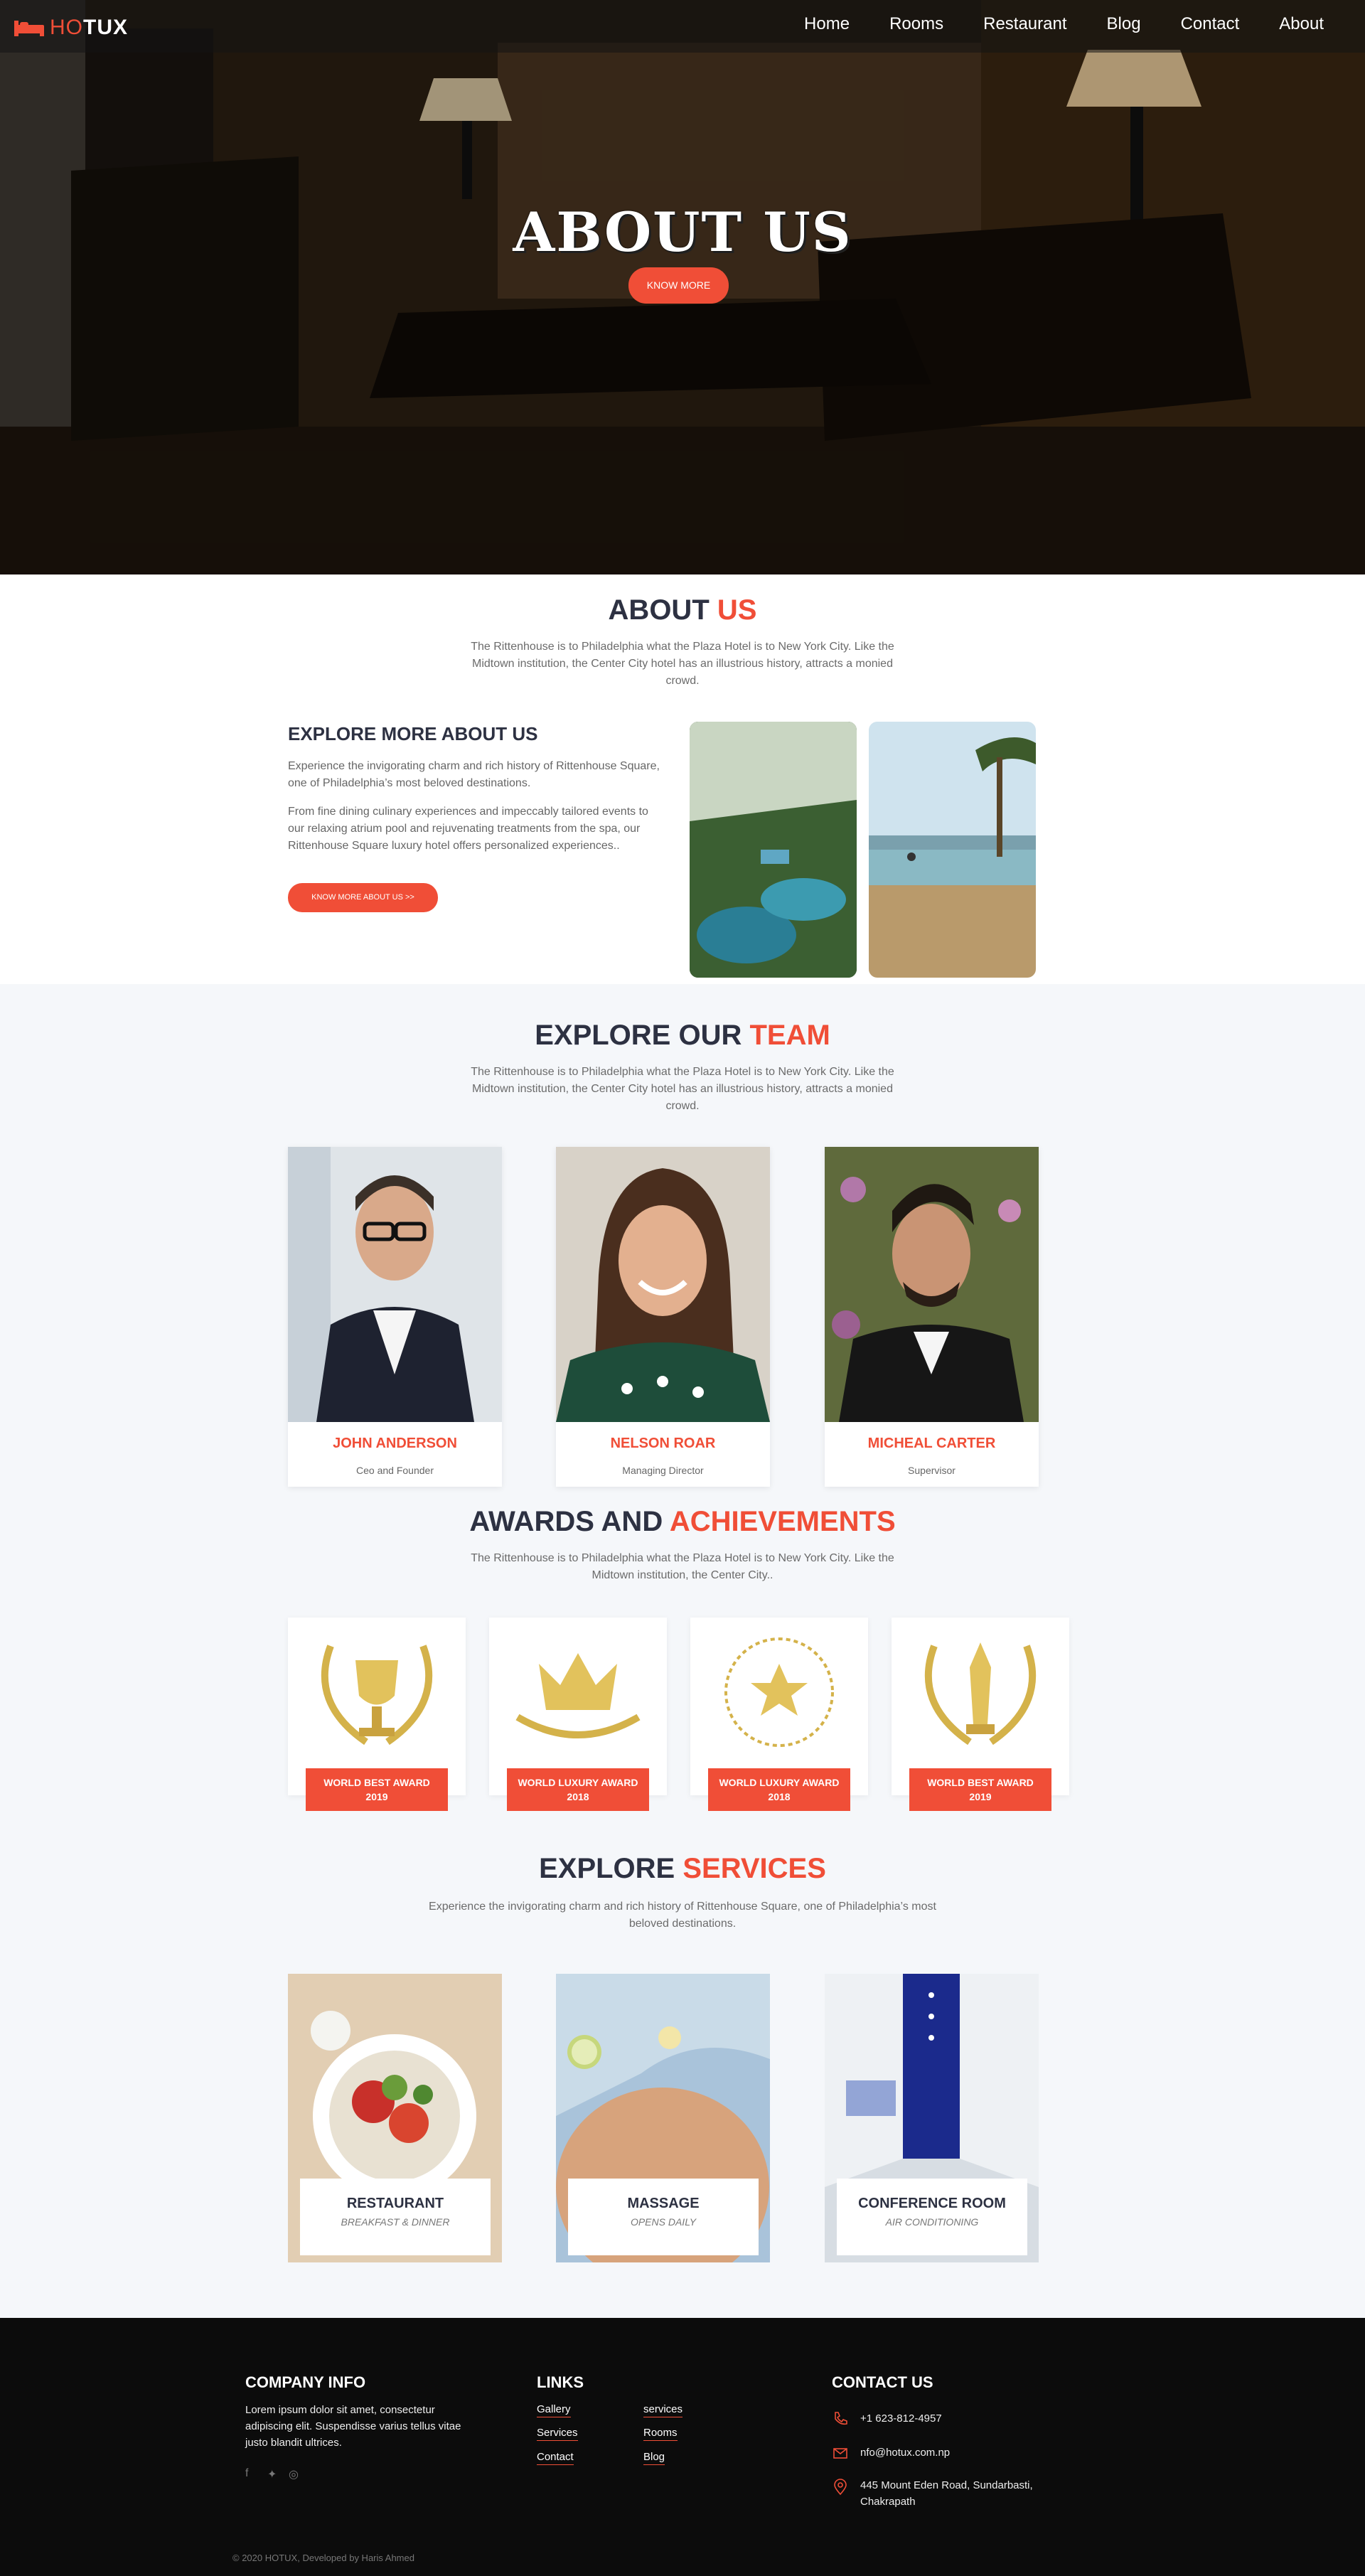 The width and height of the screenshot is (1365, 2576). What do you see at coordinates (683, 1035) in the screenshot?
I see `team-title: EXPLORE OUR TEAM` at bounding box center [683, 1035].